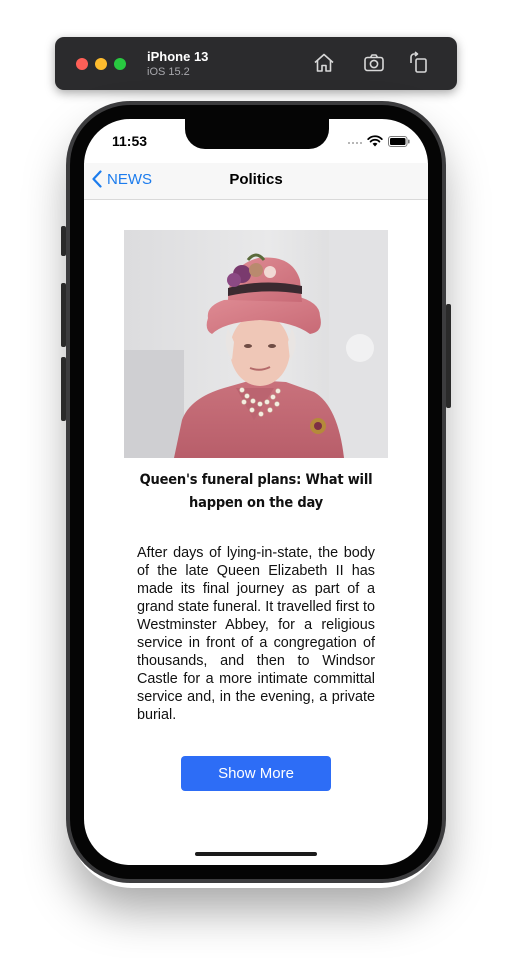 This screenshot has width=512, height=958. What do you see at coordinates (374, 63) in the screenshot?
I see `screenshot-icon` at bounding box center [374, 63].